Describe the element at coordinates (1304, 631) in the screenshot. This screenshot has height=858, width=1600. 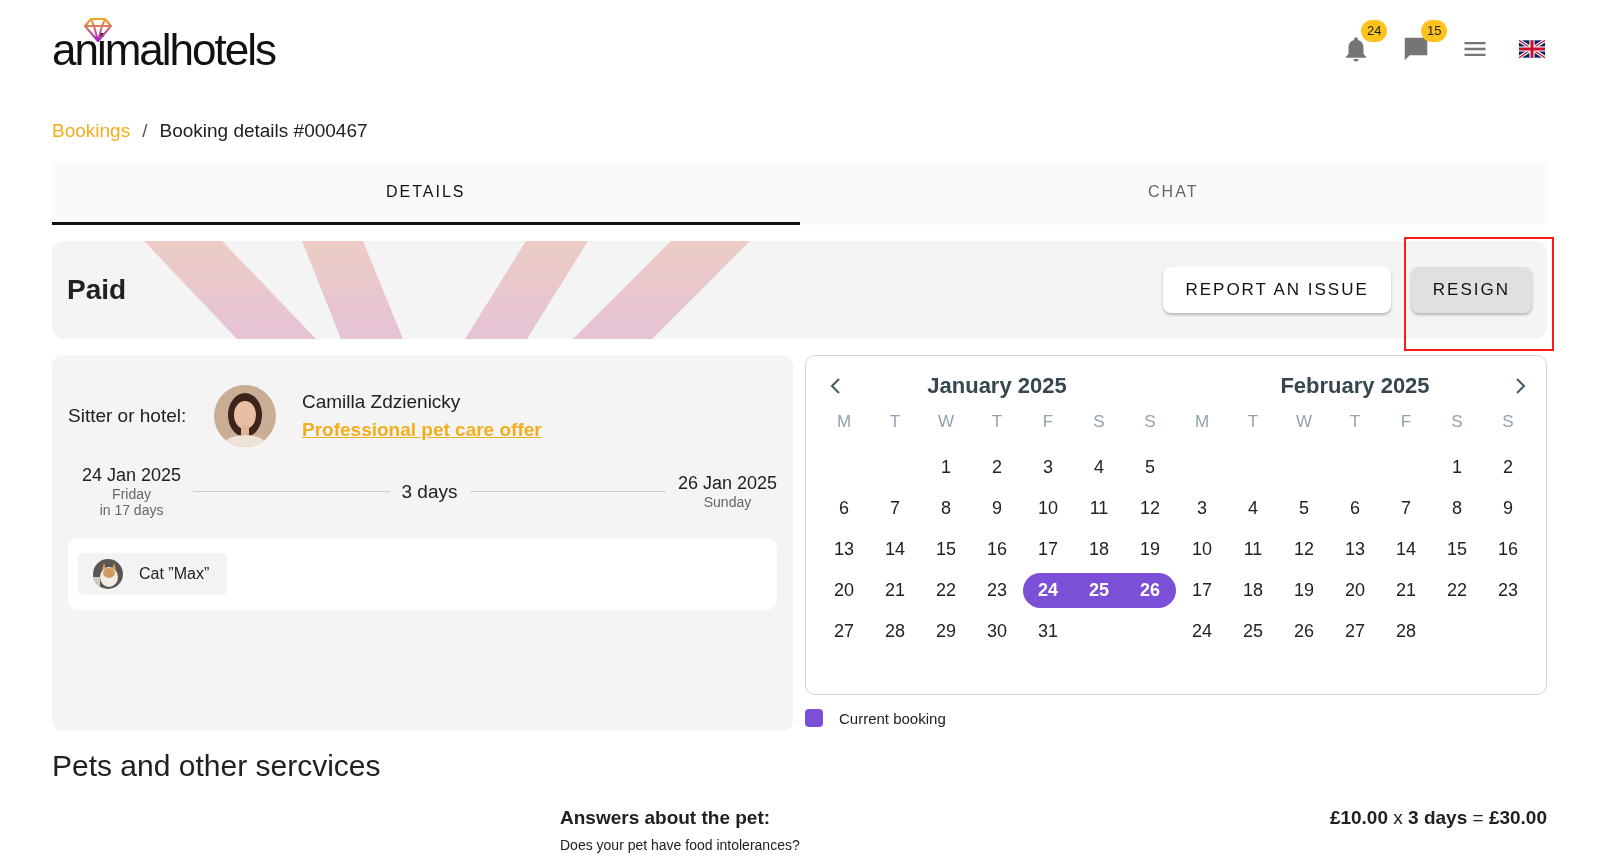
I see `calendar-day: 26` at that location.